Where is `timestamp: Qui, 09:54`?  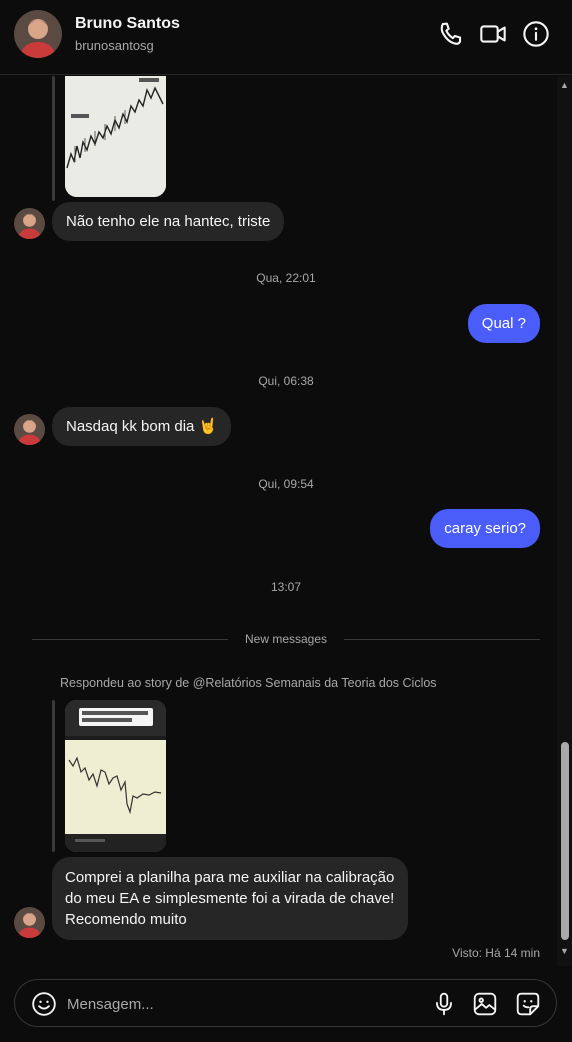
timestamp: Qui, 09:54 is located at coordinates (286, 484).